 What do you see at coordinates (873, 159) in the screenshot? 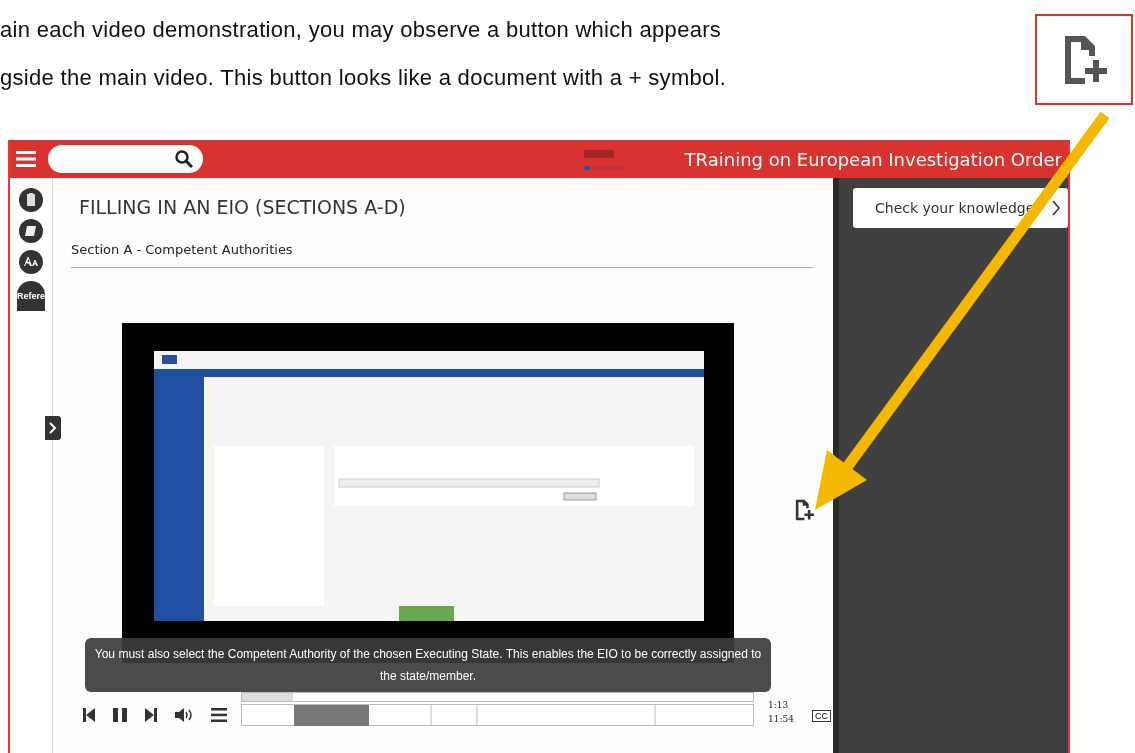
I see `course-title: TRaining on European Investigation Order` at bounding box center [873, 159].